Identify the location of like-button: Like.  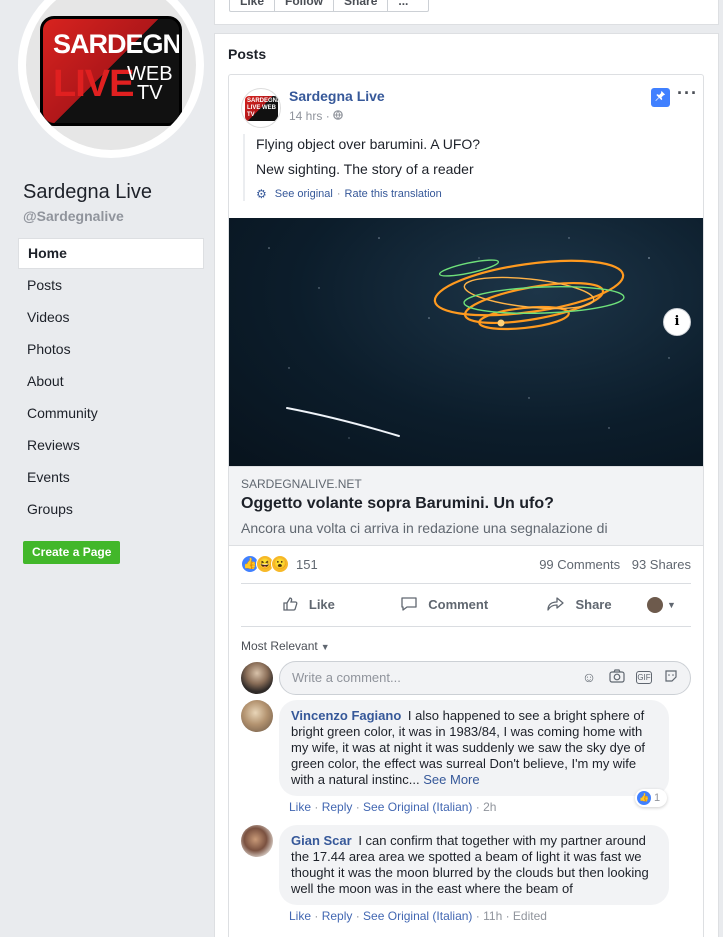
(308, 605).